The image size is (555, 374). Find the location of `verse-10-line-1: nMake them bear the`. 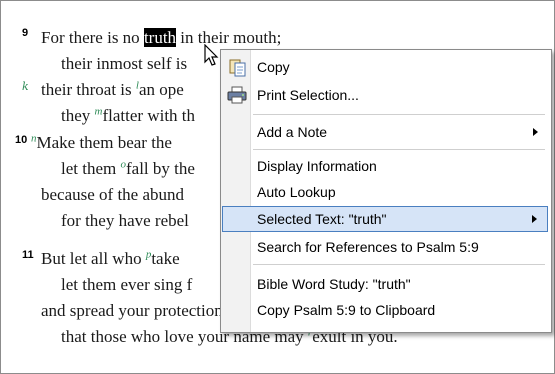

verse-10-line-1: nMake them bear the is located at coordinates (101, 143).